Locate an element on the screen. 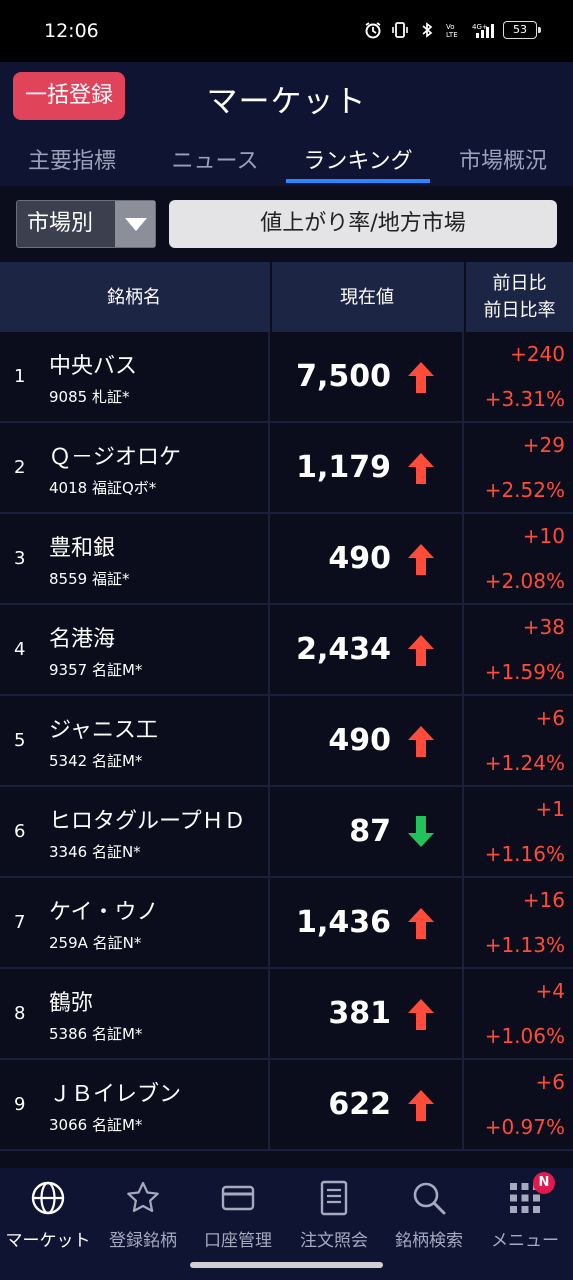 This screenshot has width=573, height=1280. ranking-row: 5 ジャニス工 5342 名証M* 490 +6 +1.24% is located at coordinates (286, 741).